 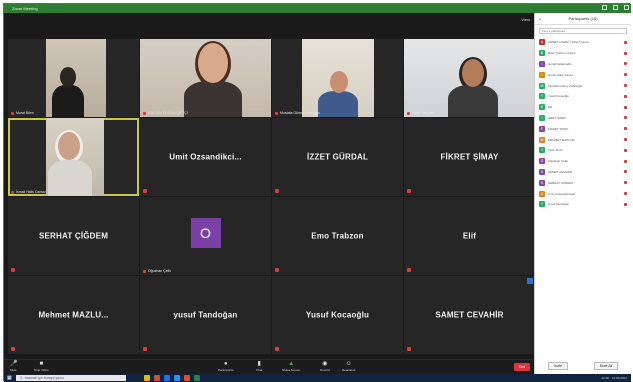 What do you see at coordinates (583, 107) in the screenshot?
I see `participant-row: E Elif` at bounding box center [583, 107].